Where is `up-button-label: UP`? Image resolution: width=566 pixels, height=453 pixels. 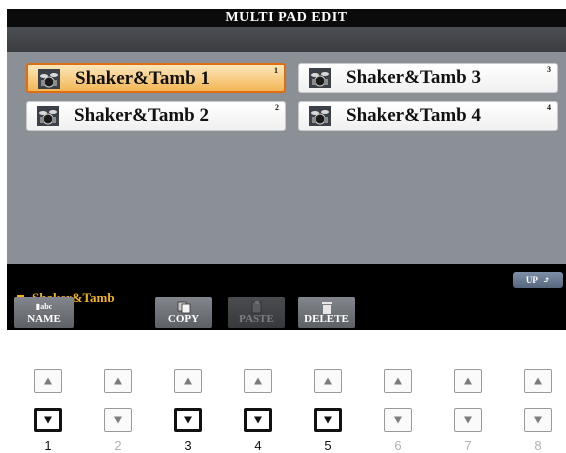 up-button-label: UP is located at coordinates (531, 280).